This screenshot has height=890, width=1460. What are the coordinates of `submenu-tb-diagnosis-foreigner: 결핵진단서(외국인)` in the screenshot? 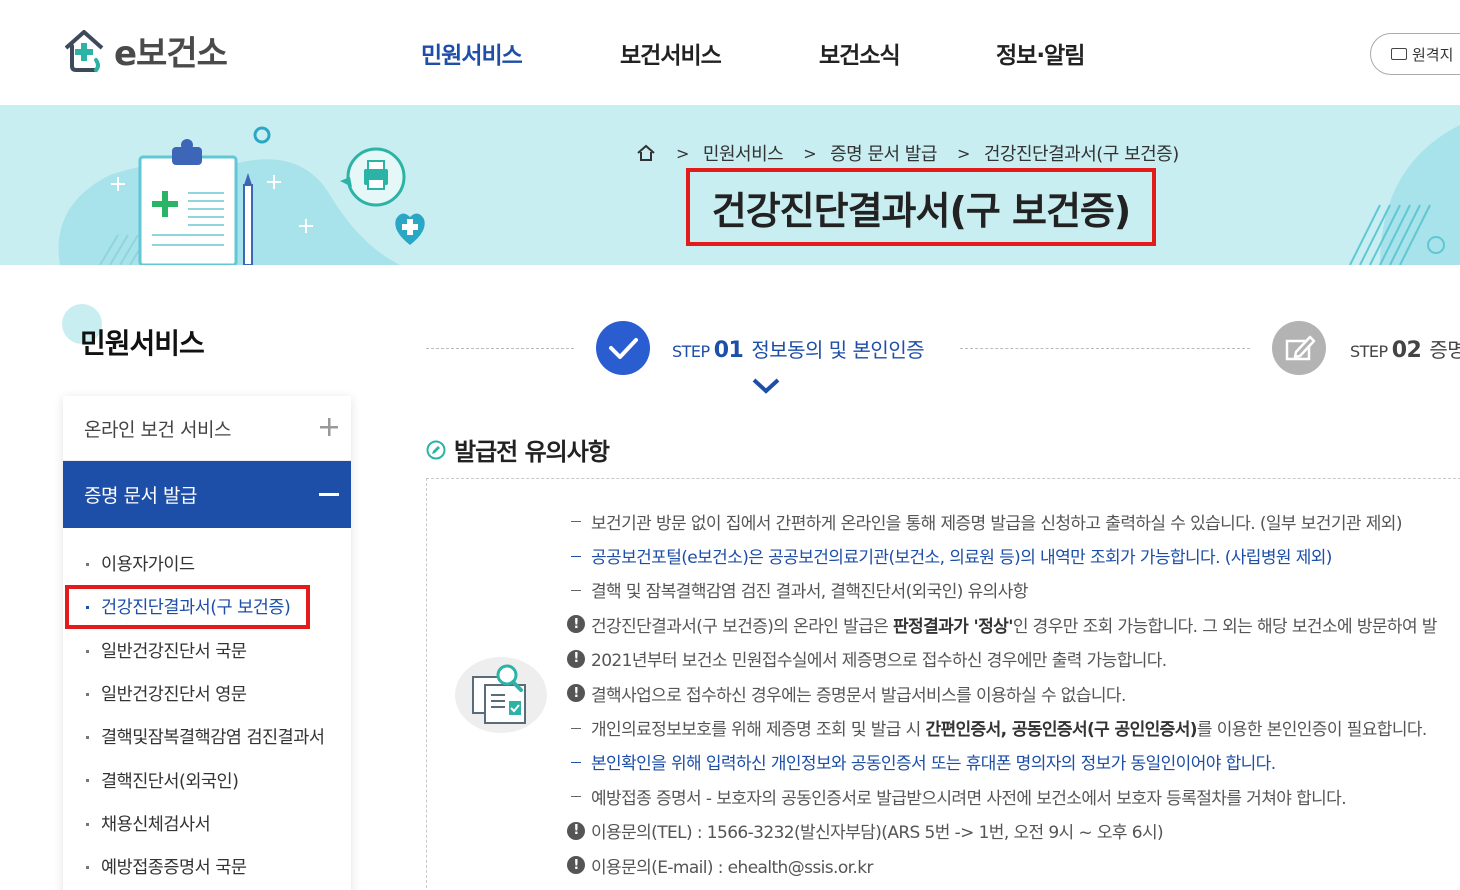 It's located at (207, 779).